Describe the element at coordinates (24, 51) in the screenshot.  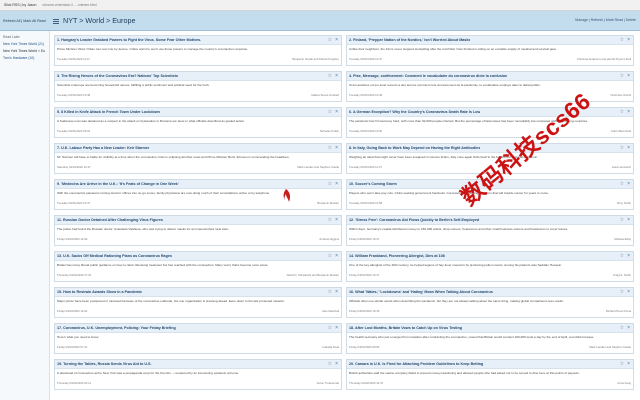
I see `sidebar-item-feed: New York Times World > Eu (20)` at that location.